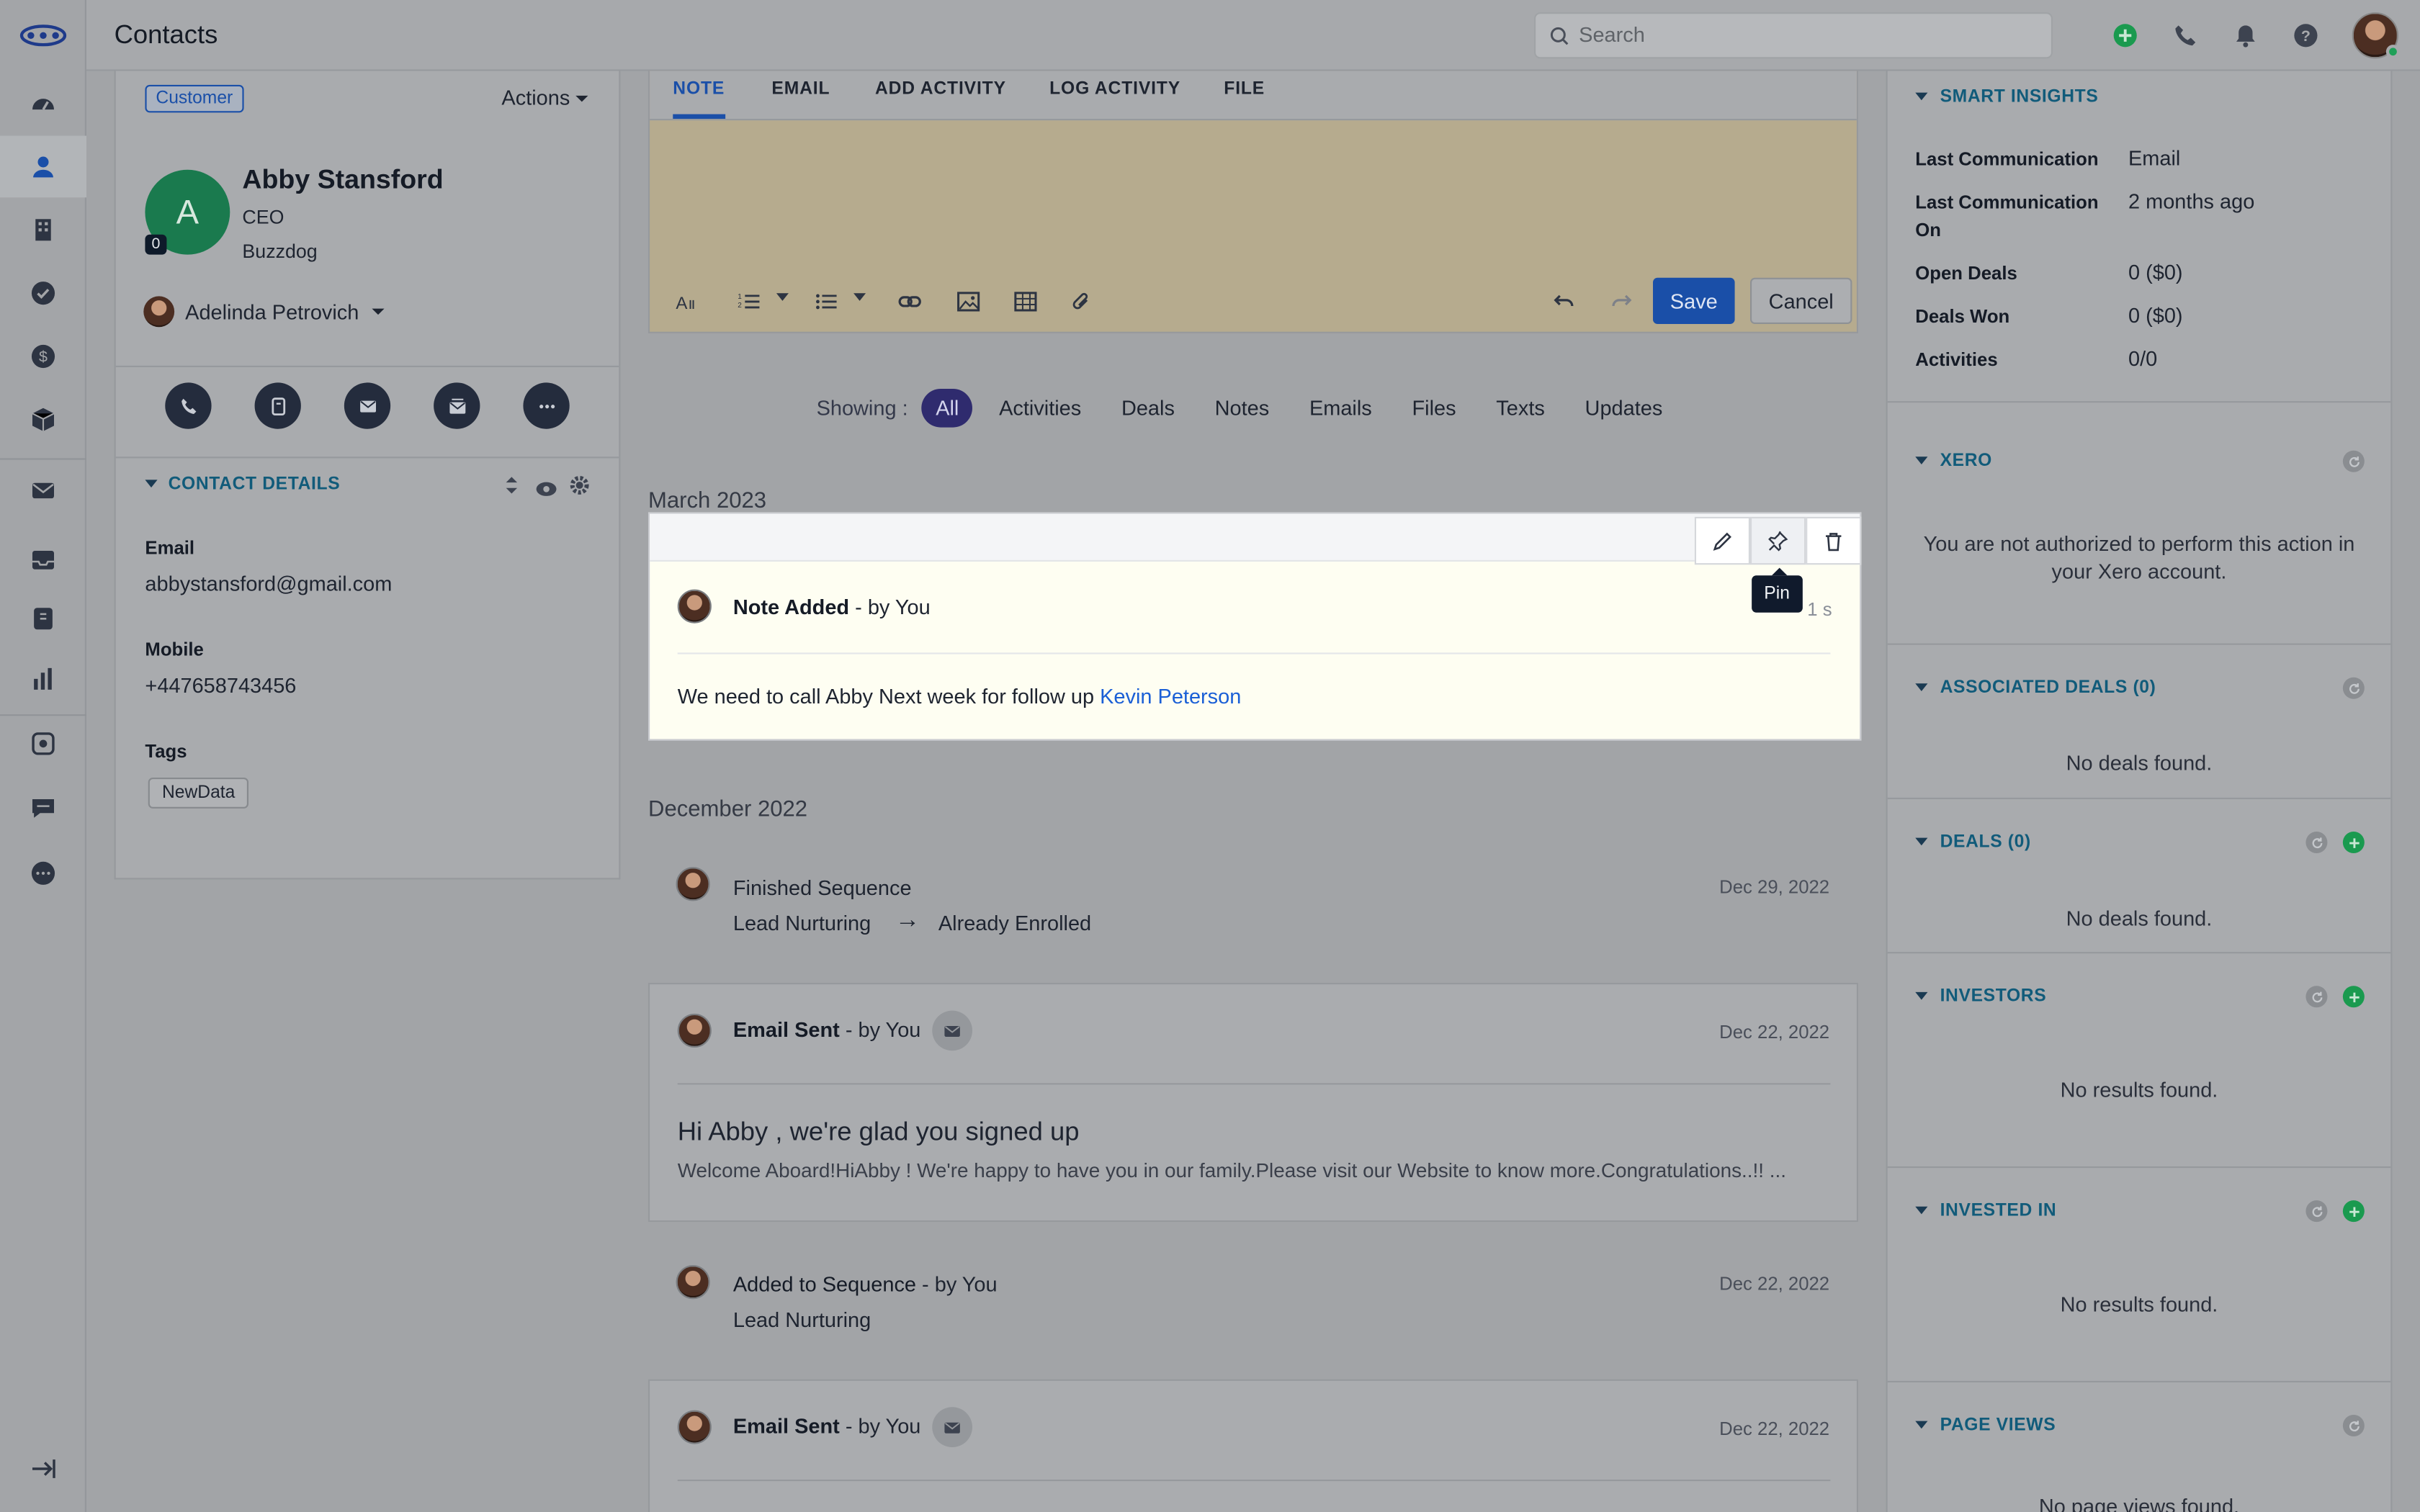 This screenshot has width=2420, height=1512. What do you see at coordinates (545, 97) in the screenshot?
I see `actions-dropdown: Actions` at bounding box center [545, 97].